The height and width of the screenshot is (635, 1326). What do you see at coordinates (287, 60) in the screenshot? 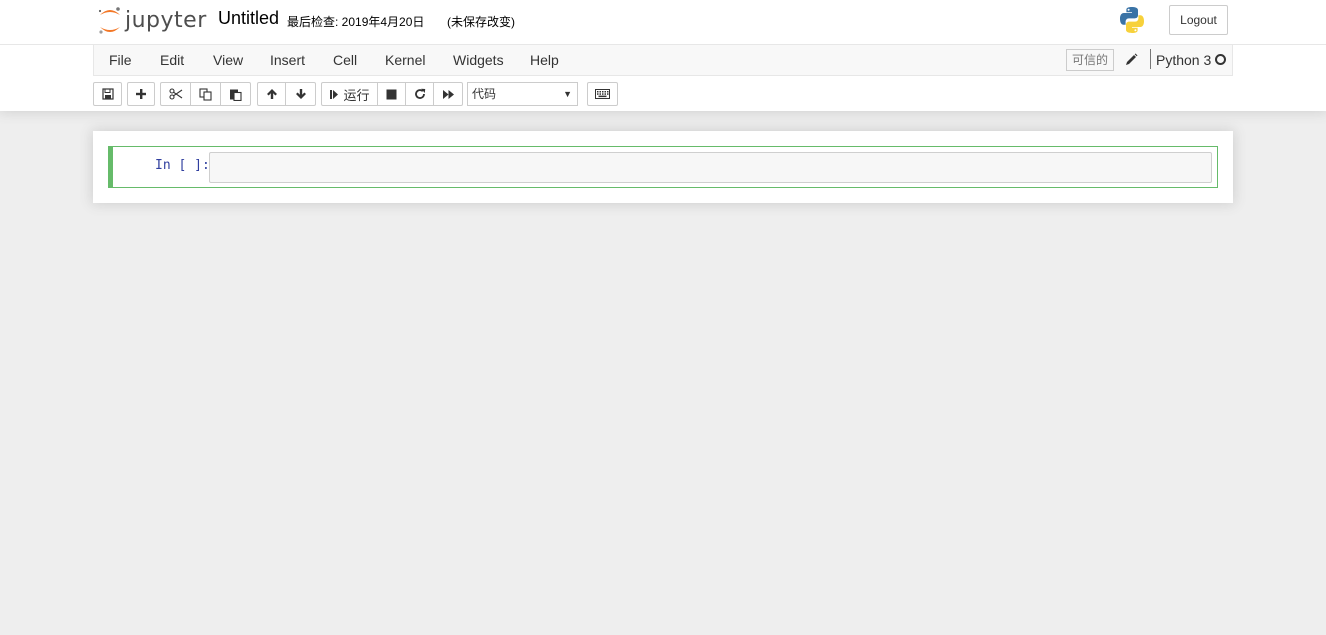
I see `menu-insert: Insert` at bounding box center [287, 60].